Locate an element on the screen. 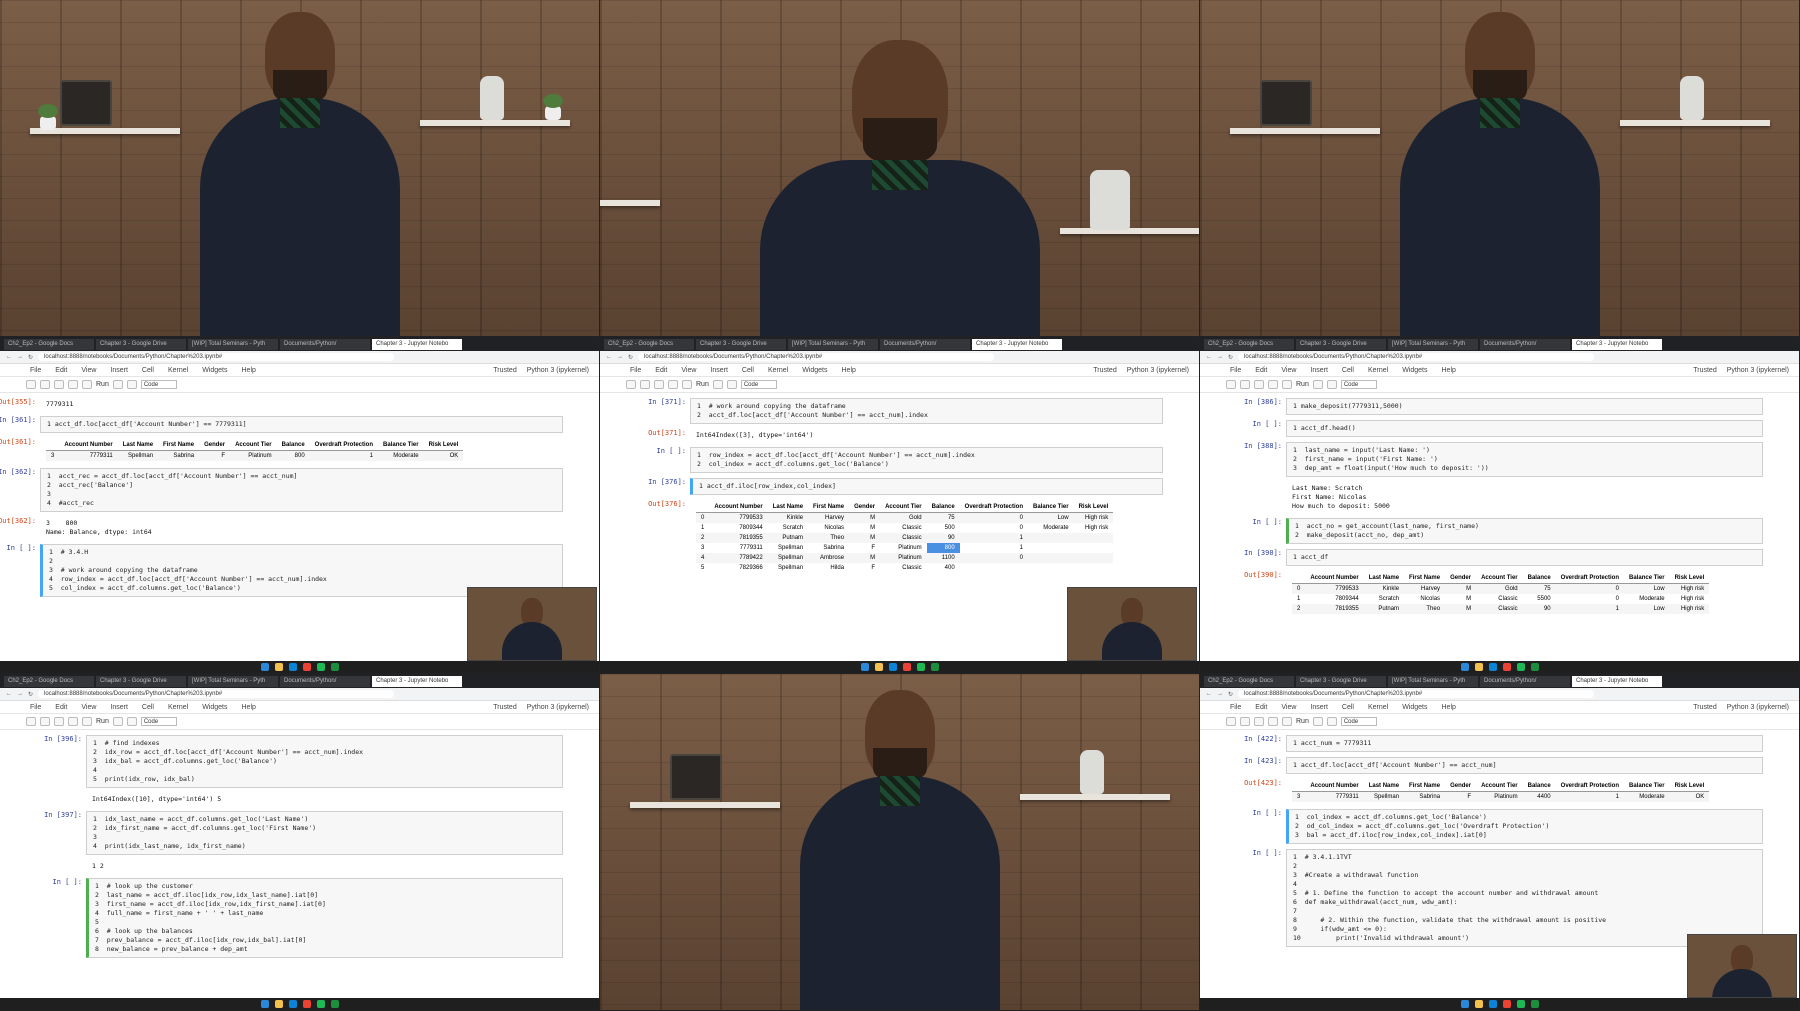 This screenshot has width=1800, height=1011. app-icon is located at coordinates (320, 1004).